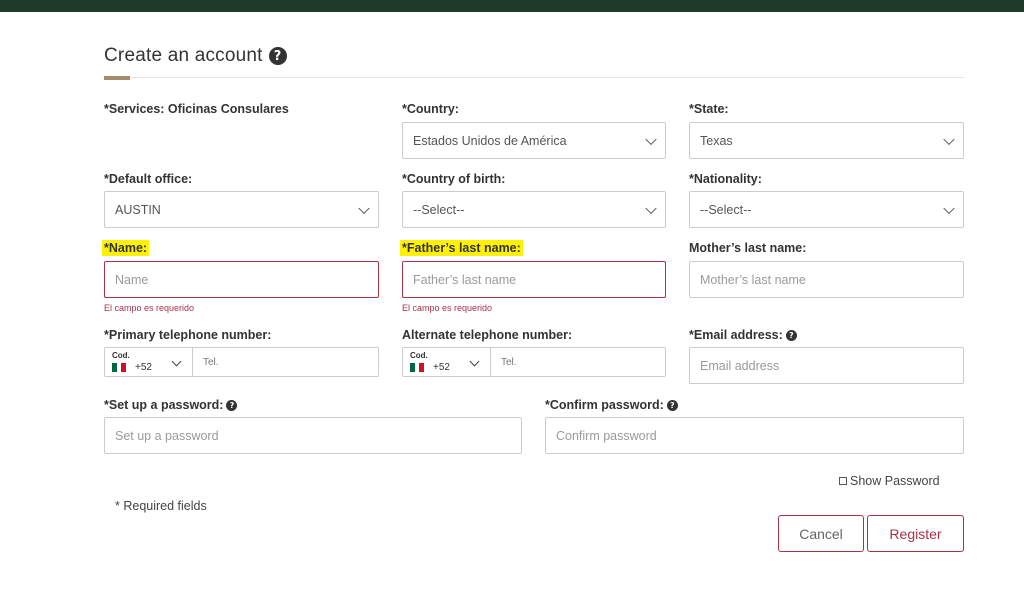  What do you see at coordinates (895, 481) in the screenshot?
I see `show-password-label: Show Password` at bounding box center [895, 481].